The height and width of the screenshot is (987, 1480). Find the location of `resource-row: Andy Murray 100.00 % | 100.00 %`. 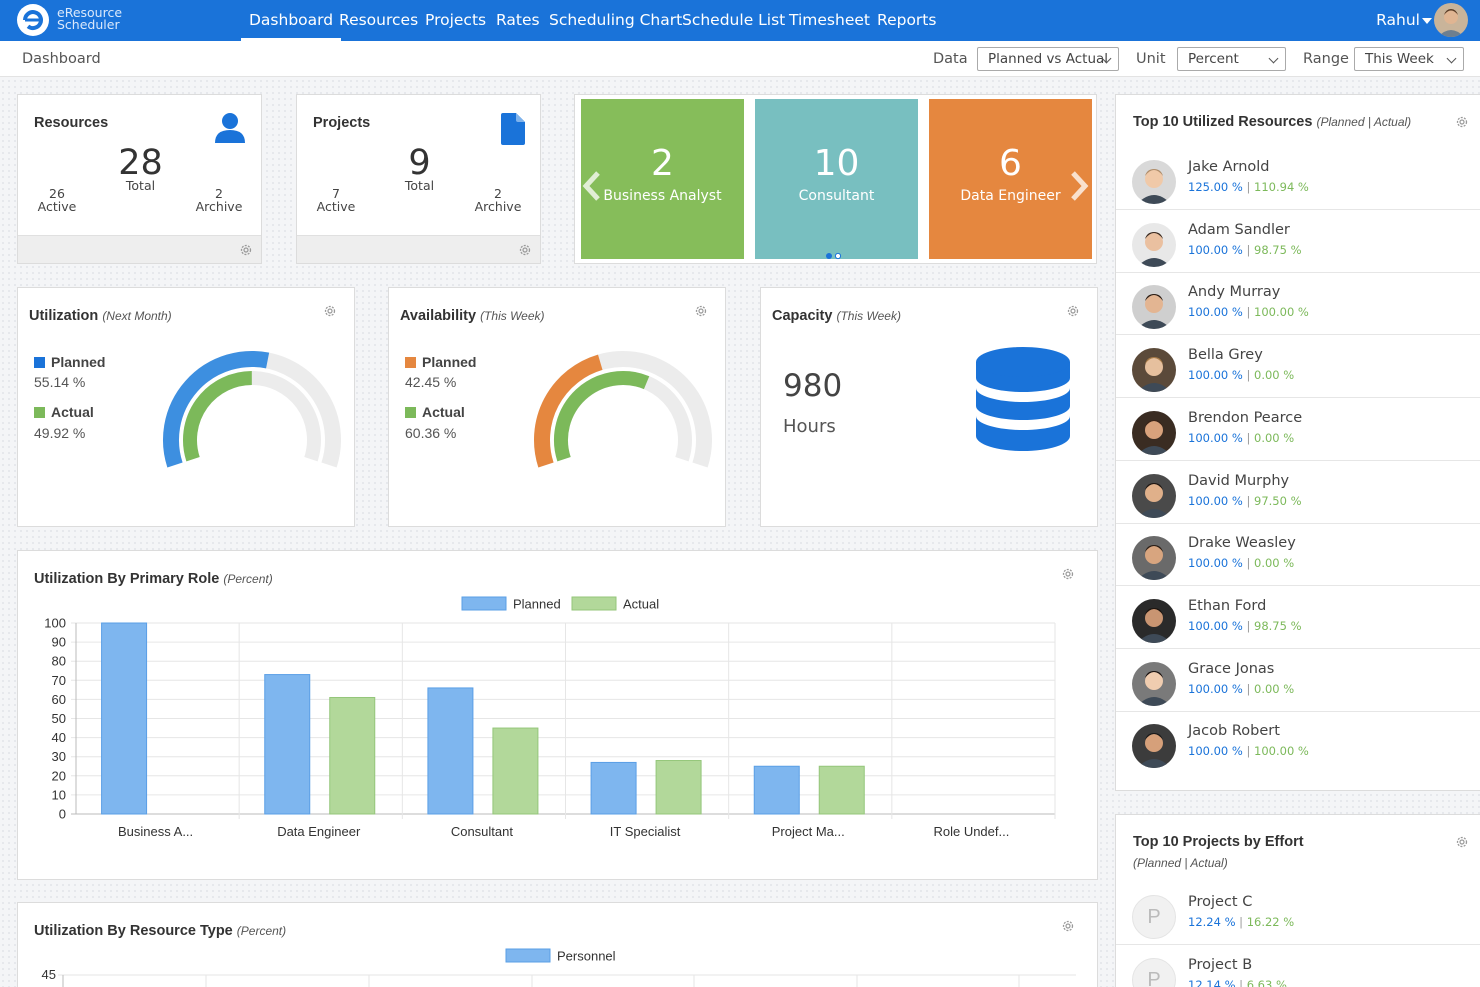

resource-row: Andy Murray 100.00 % | 100.00 % is located at coordinates (1298, 304).